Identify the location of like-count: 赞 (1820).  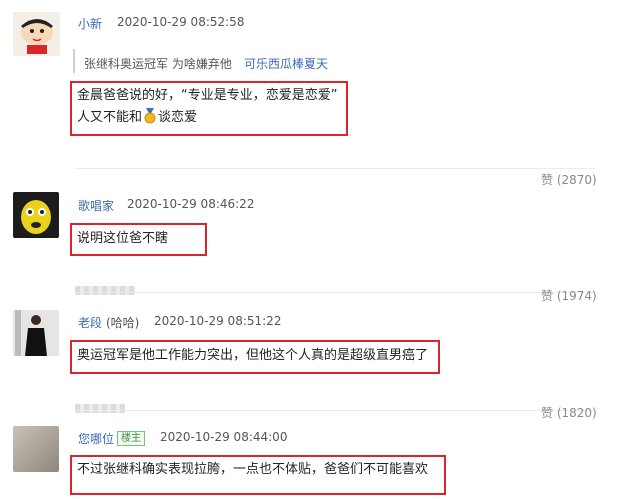
(569, 412).